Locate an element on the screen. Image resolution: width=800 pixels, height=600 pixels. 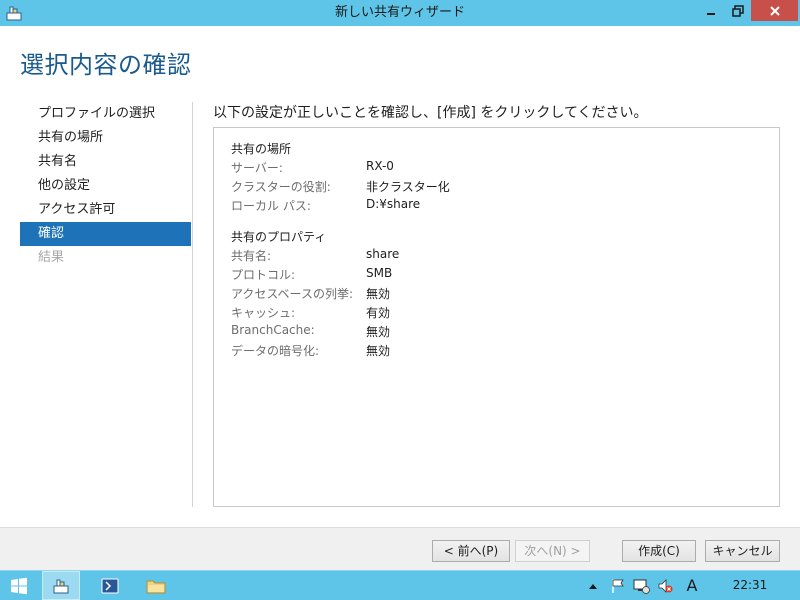
summary-row: キャッシュ: 有効 is located at coordinates (501, 313).